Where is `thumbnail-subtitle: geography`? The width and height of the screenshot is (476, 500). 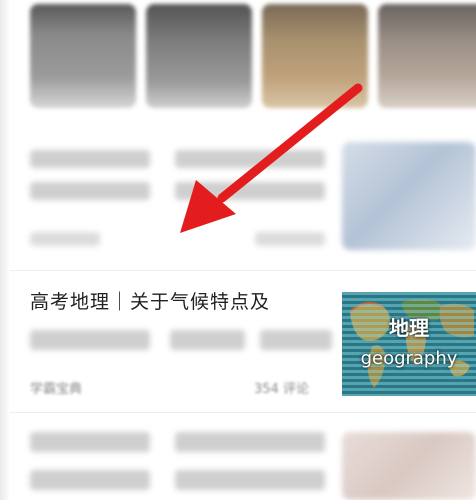 thumbnail-subtitle: geography is located at coordinates (409, 358).